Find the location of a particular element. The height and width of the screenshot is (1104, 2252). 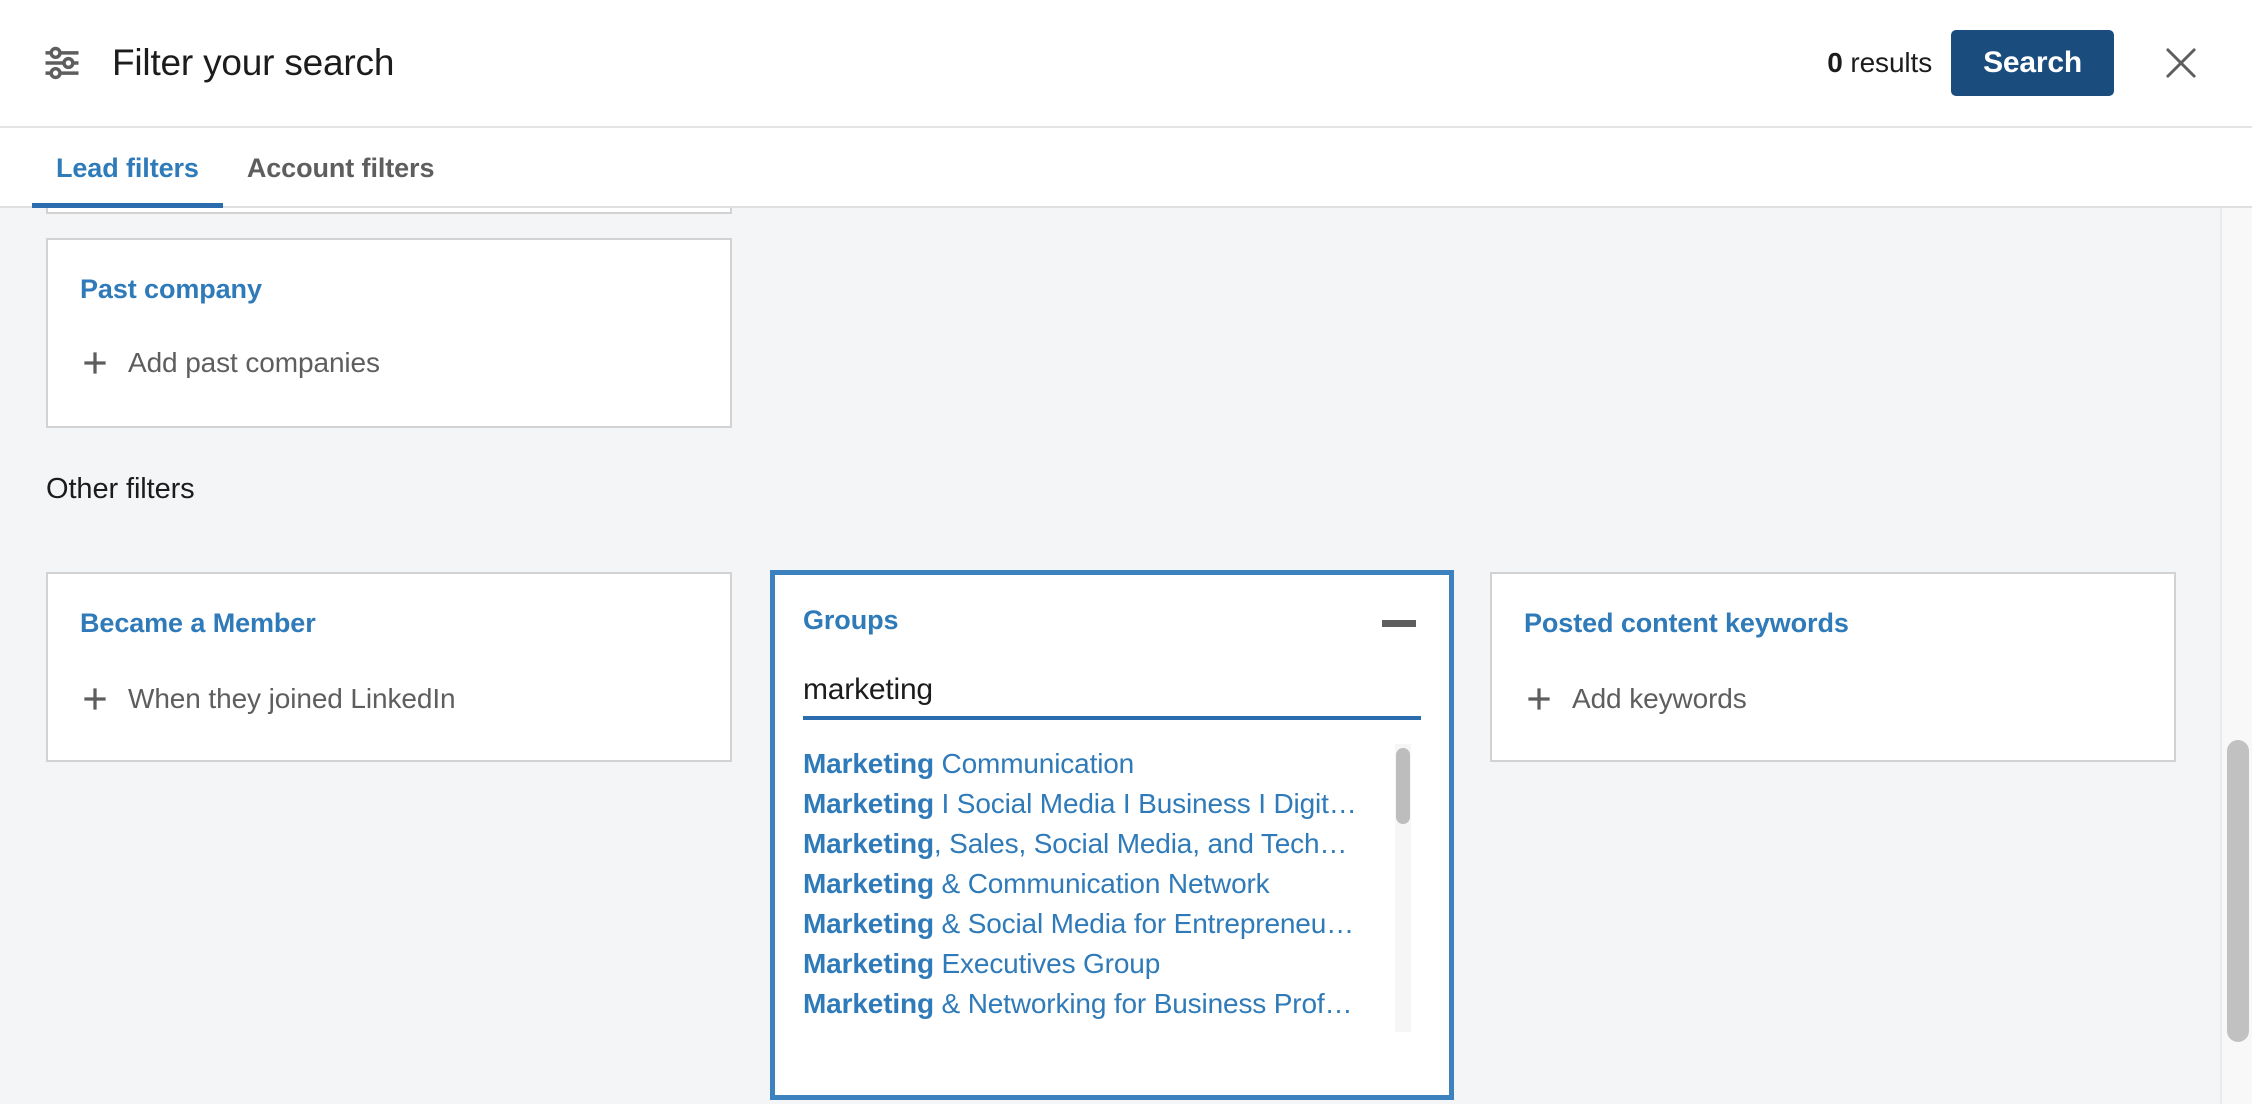

when-they-joined-linkedin-button: When they joined LinkedIn is located at coordinates (268, 699).